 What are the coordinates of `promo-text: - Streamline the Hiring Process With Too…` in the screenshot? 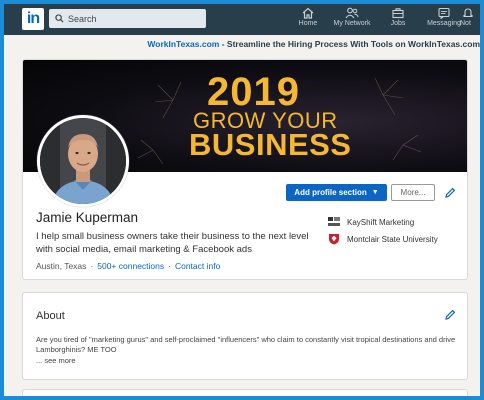 It's located at (349, 44).